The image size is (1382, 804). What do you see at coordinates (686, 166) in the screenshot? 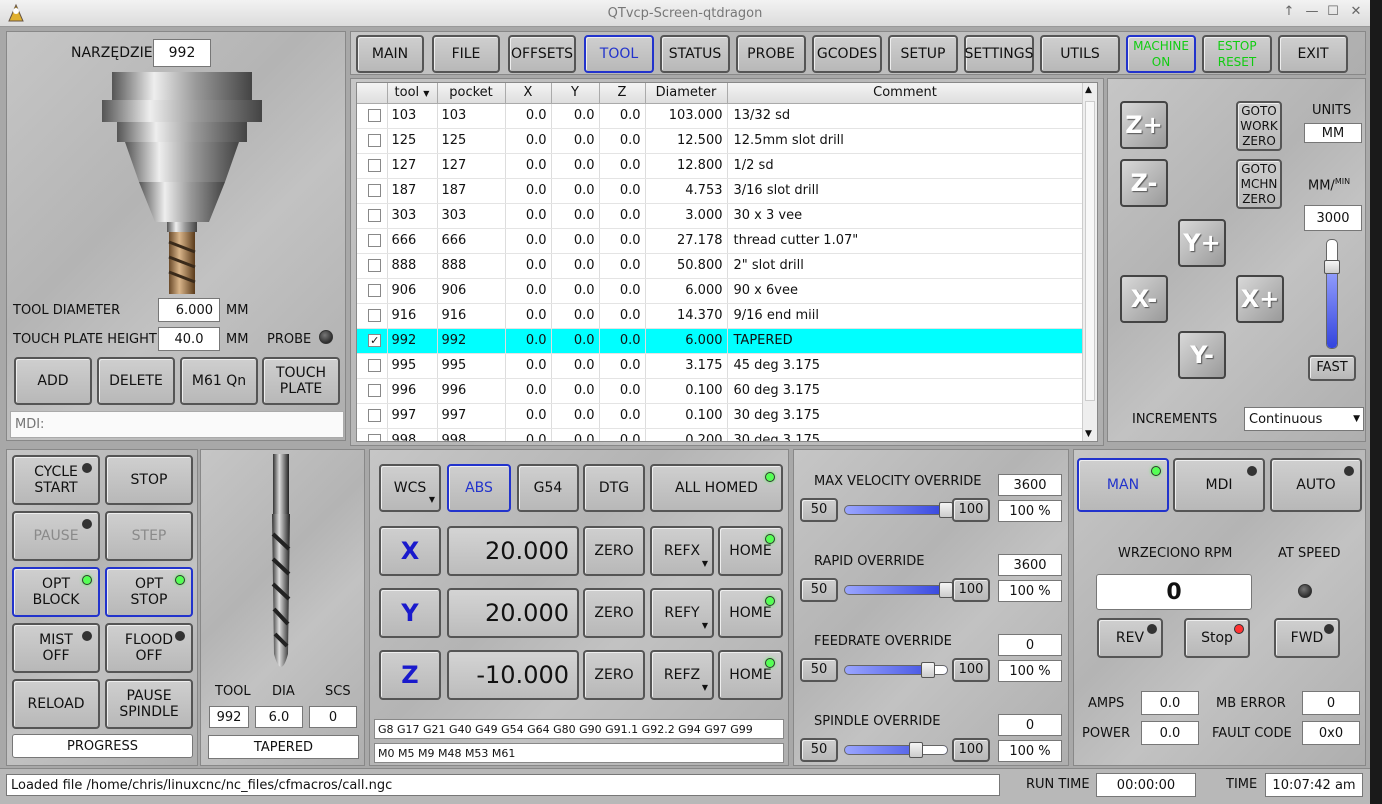
I see `diameter-cell: 12.800` at bounding box center [686, 166].